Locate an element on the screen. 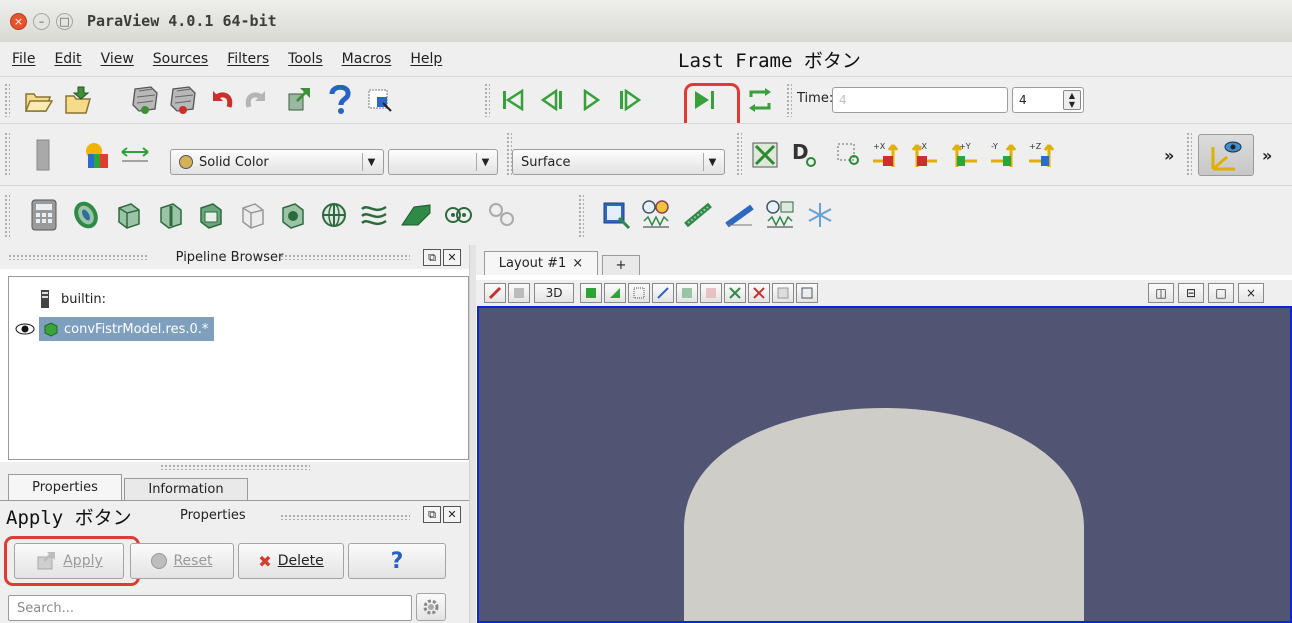 The width and height of the screenshot is (1292, 623). glyph-icon is located at coordinates (292, 215).